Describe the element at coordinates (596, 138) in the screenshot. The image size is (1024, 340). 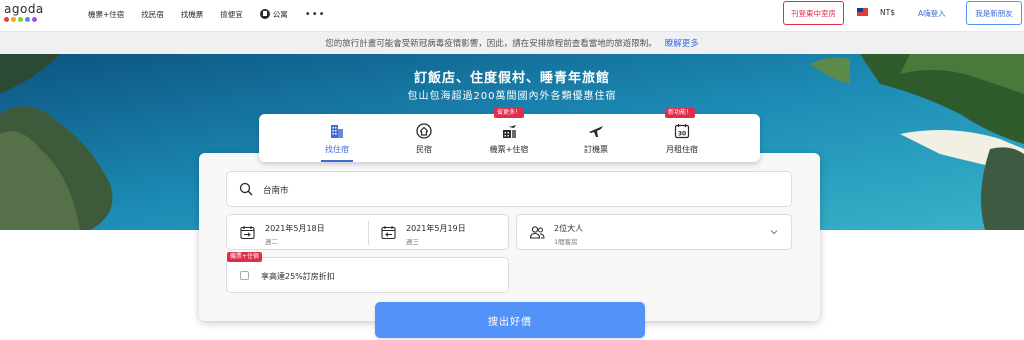
I see `tab-flights: 訂機票` at that location.